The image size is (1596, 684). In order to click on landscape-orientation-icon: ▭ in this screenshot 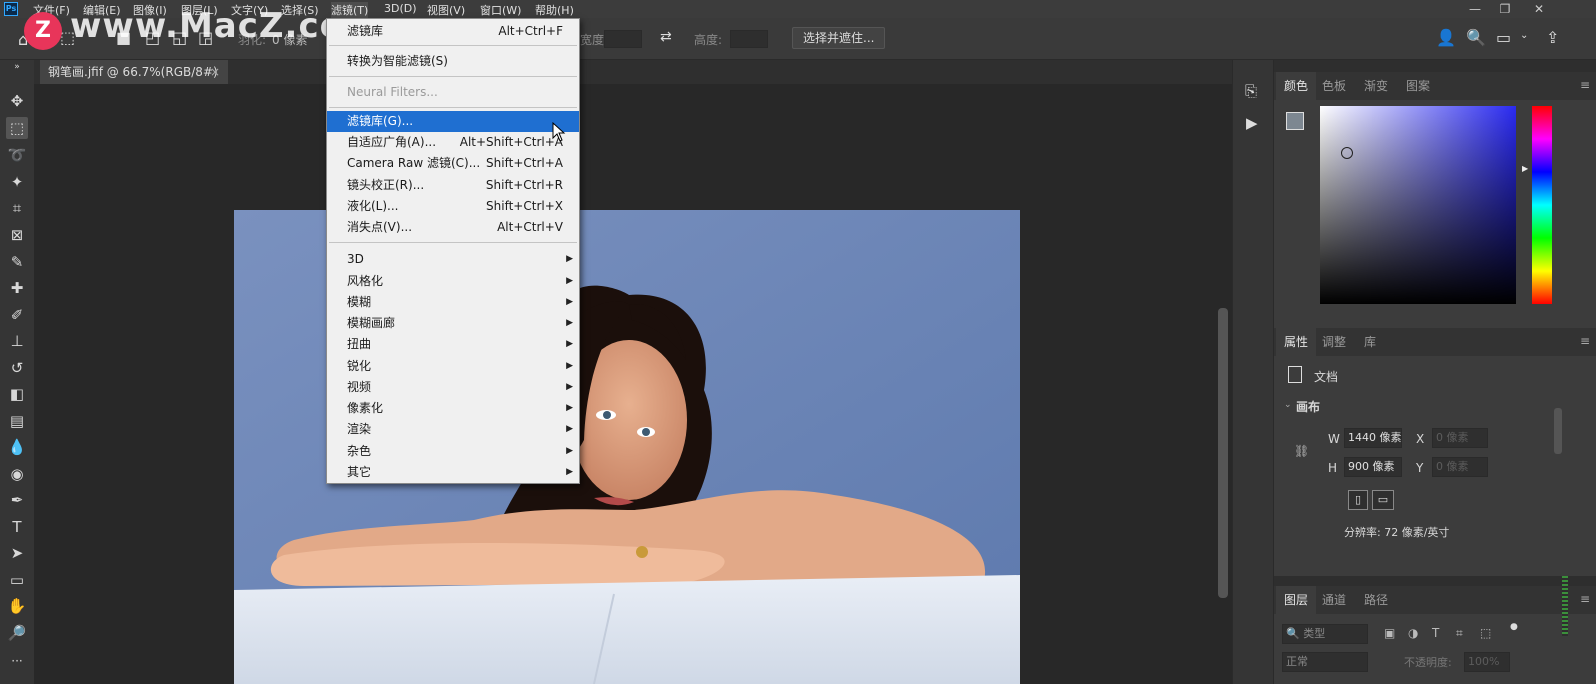, I will do `click(1383, 500)`.